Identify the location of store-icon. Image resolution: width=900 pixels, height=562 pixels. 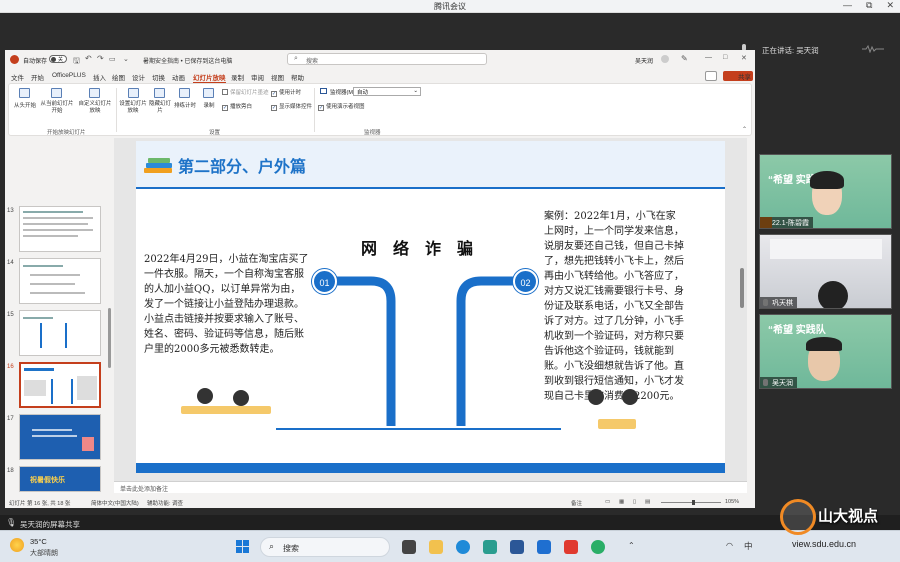
(490, 547).